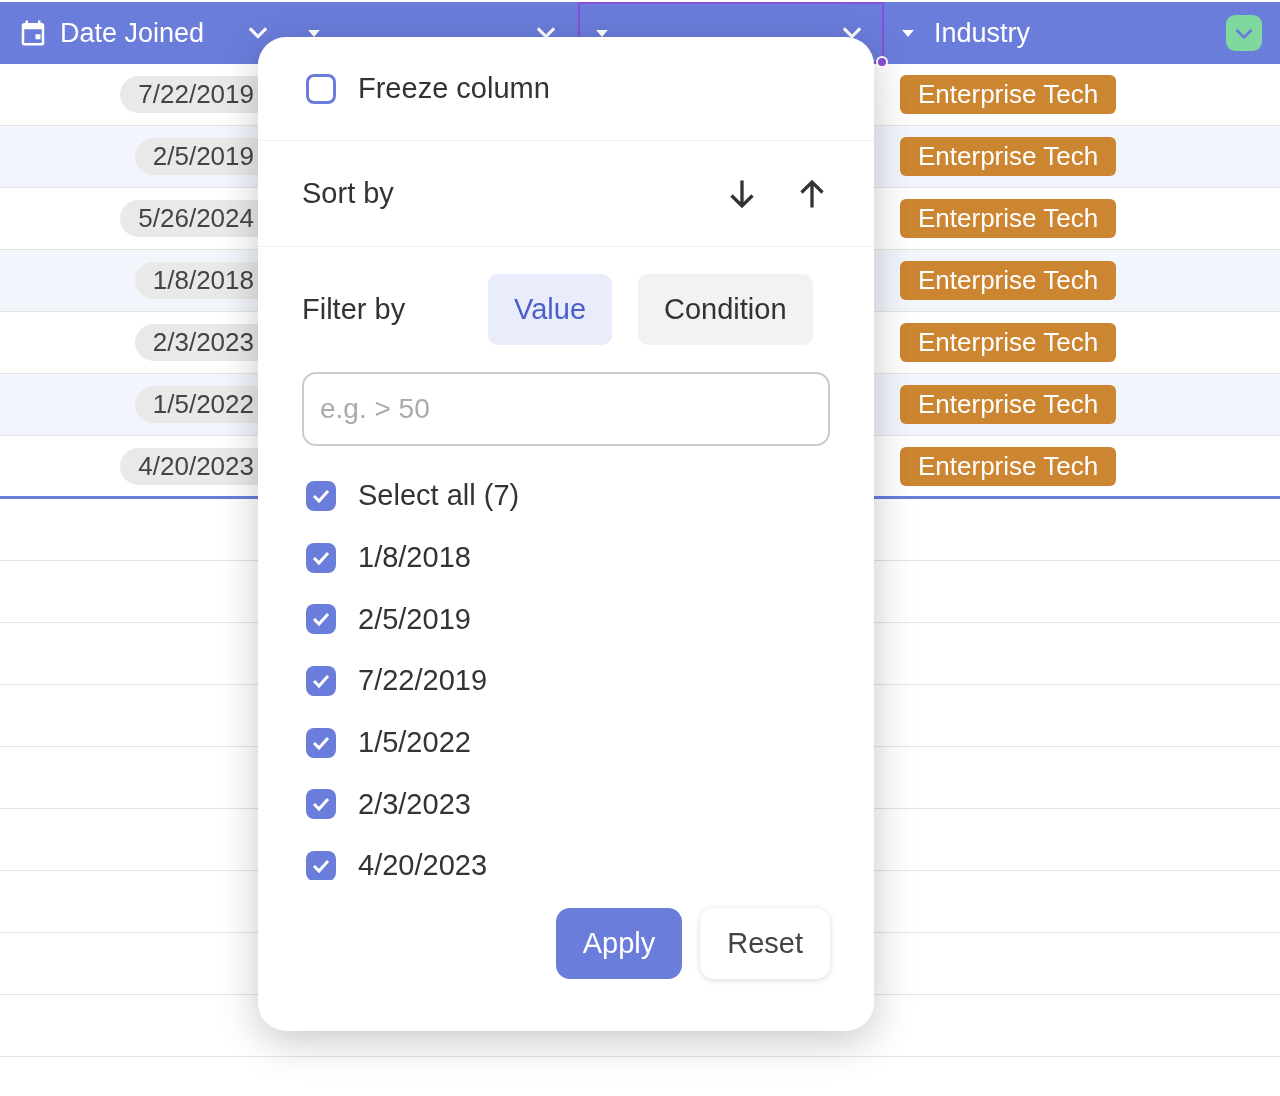  What do you see at coordinates (348, 193) in the screenshot?
I see `sort-label: Sort by` at bounding box center [348, 193].